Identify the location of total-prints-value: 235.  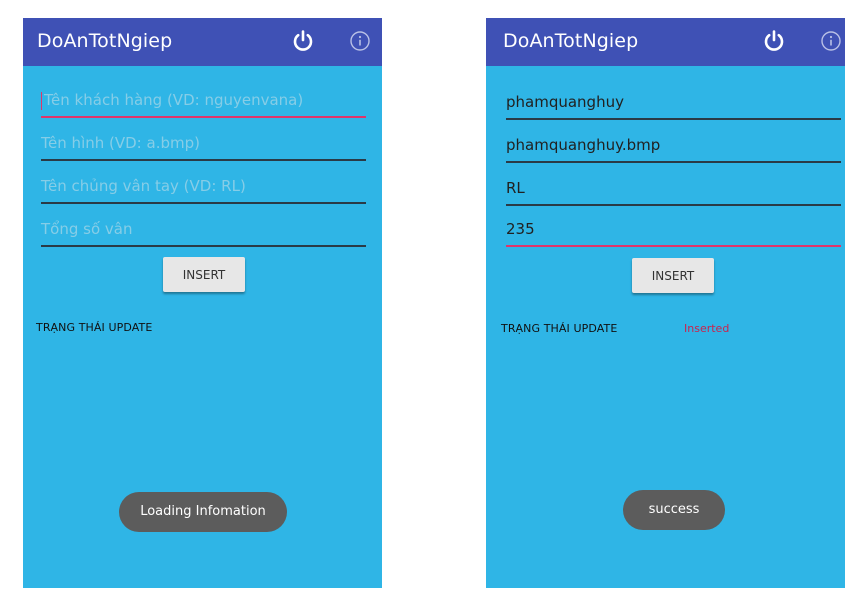
(520, 229).